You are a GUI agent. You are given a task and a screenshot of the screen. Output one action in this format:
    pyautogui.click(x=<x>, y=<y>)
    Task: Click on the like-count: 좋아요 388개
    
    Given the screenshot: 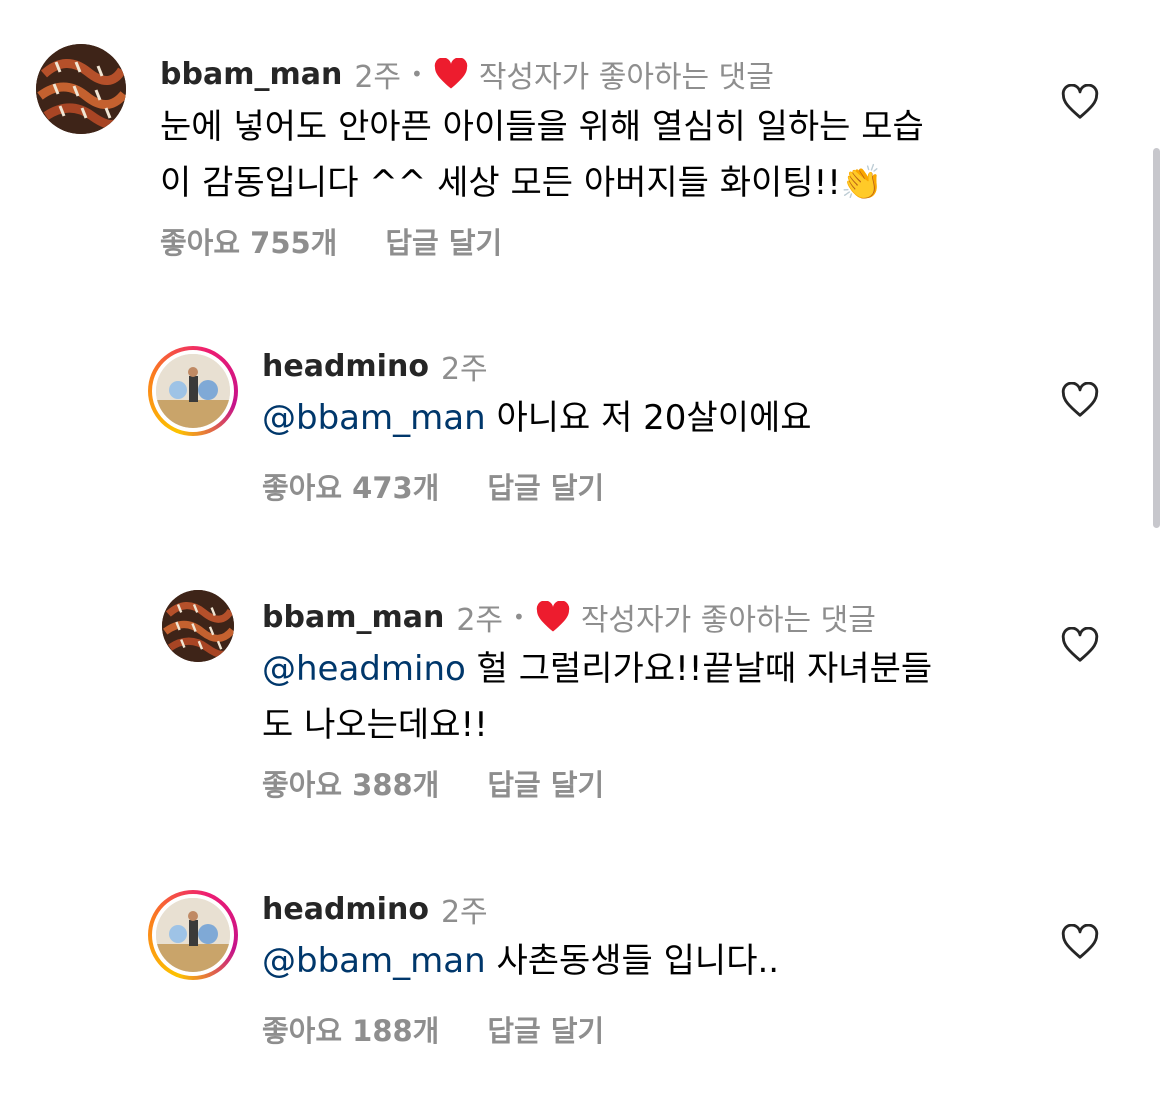 What is the action you would take?
    pyautogui.click(x=350, y=785)
    